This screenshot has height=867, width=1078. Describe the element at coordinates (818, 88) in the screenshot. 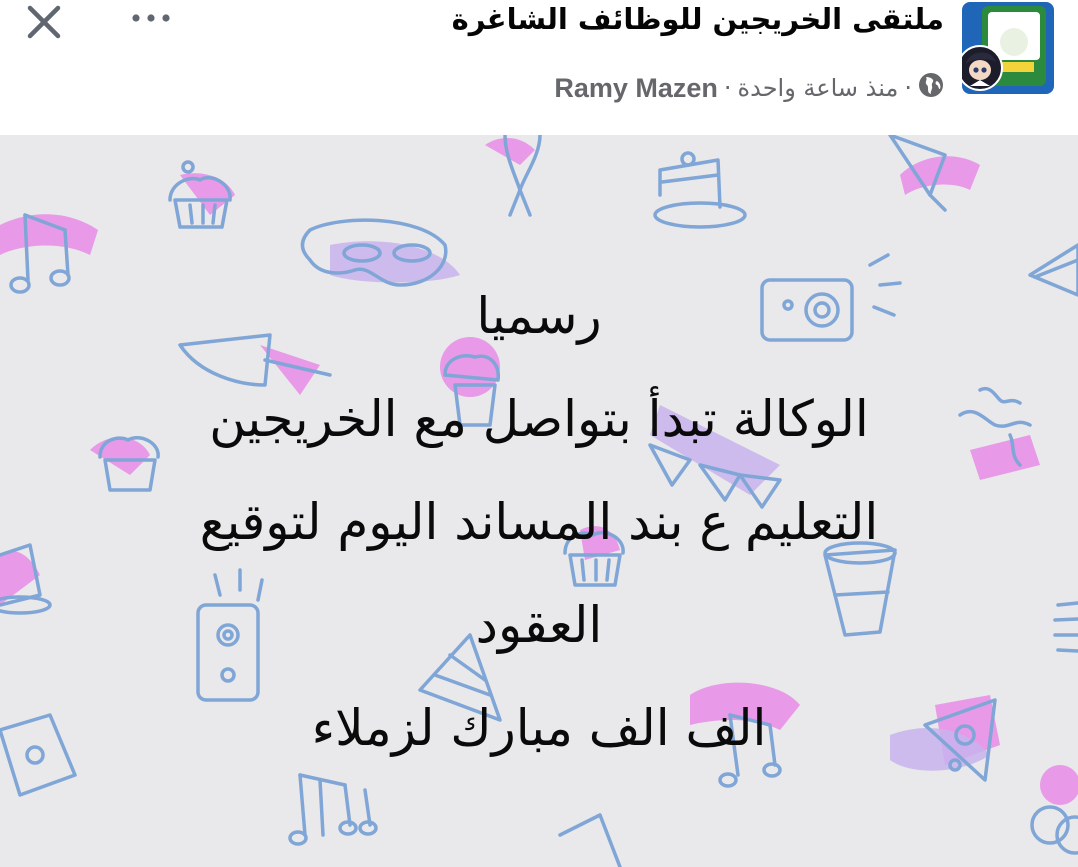

I see `post-timestamp: منذ ساعة واحدة` at that location.